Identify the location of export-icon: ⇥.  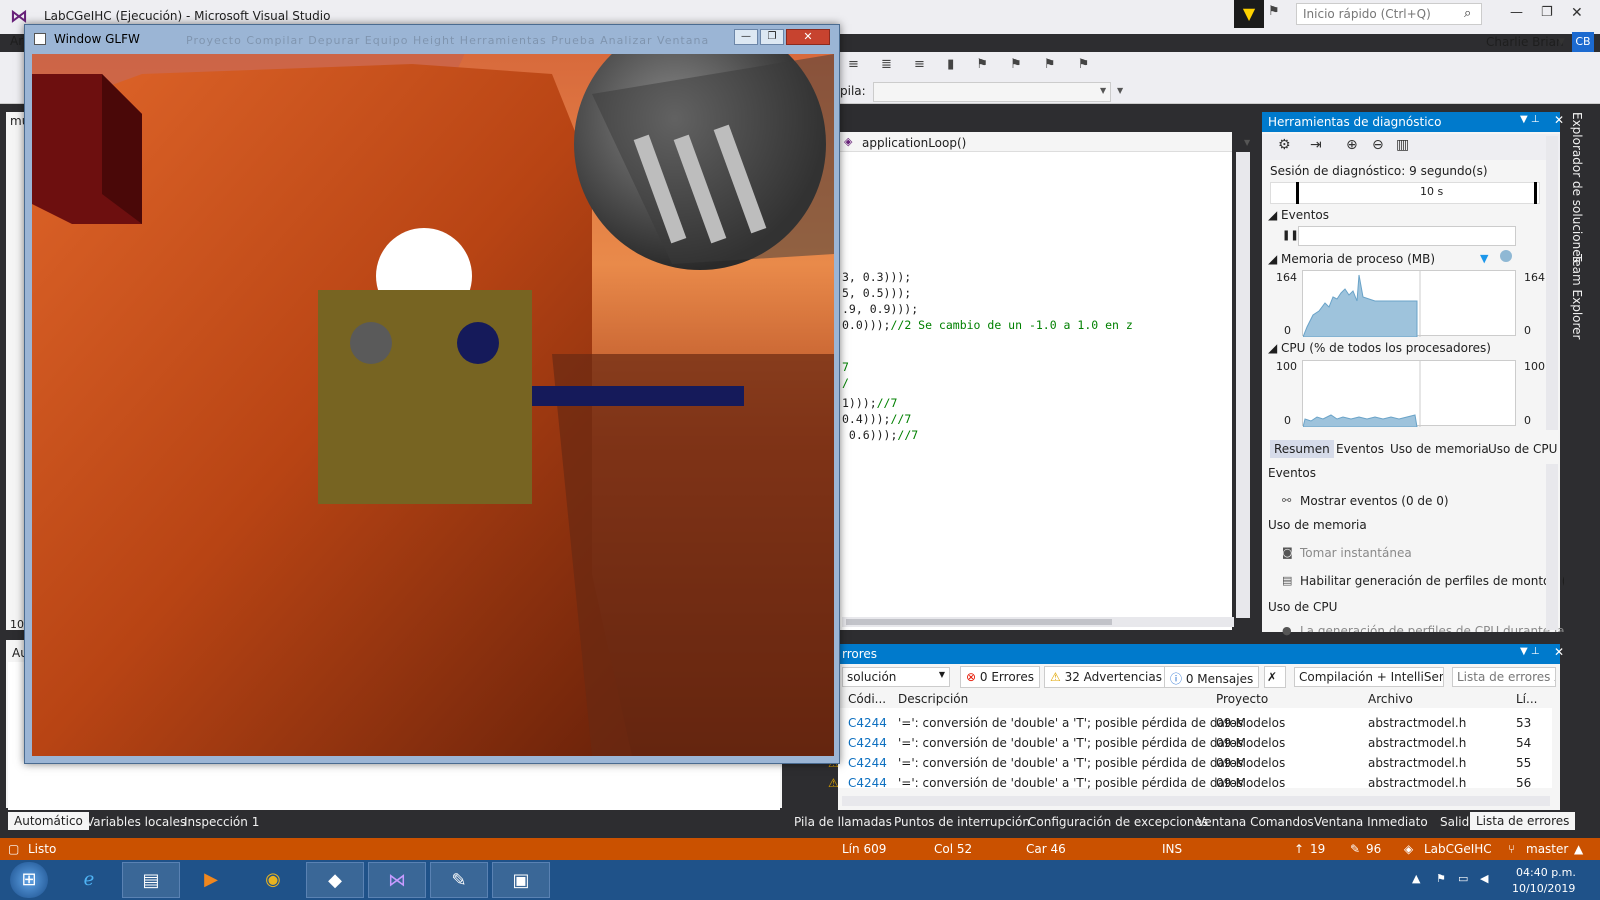
(1316, 145).